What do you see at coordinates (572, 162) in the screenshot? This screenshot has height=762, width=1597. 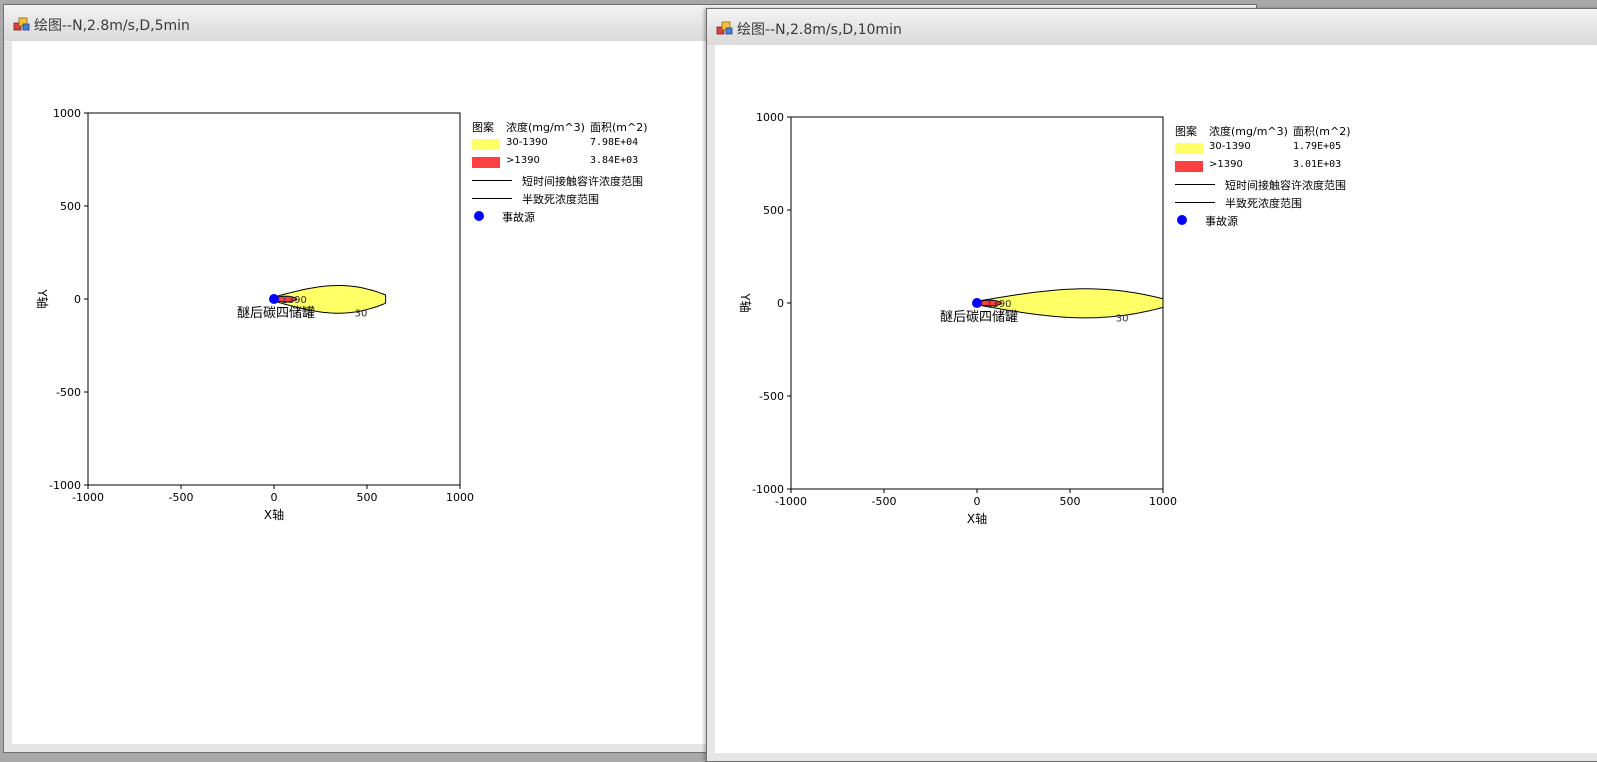 I see `legend-row: >1390 3.84E+03` at bounding box center [572, 162].